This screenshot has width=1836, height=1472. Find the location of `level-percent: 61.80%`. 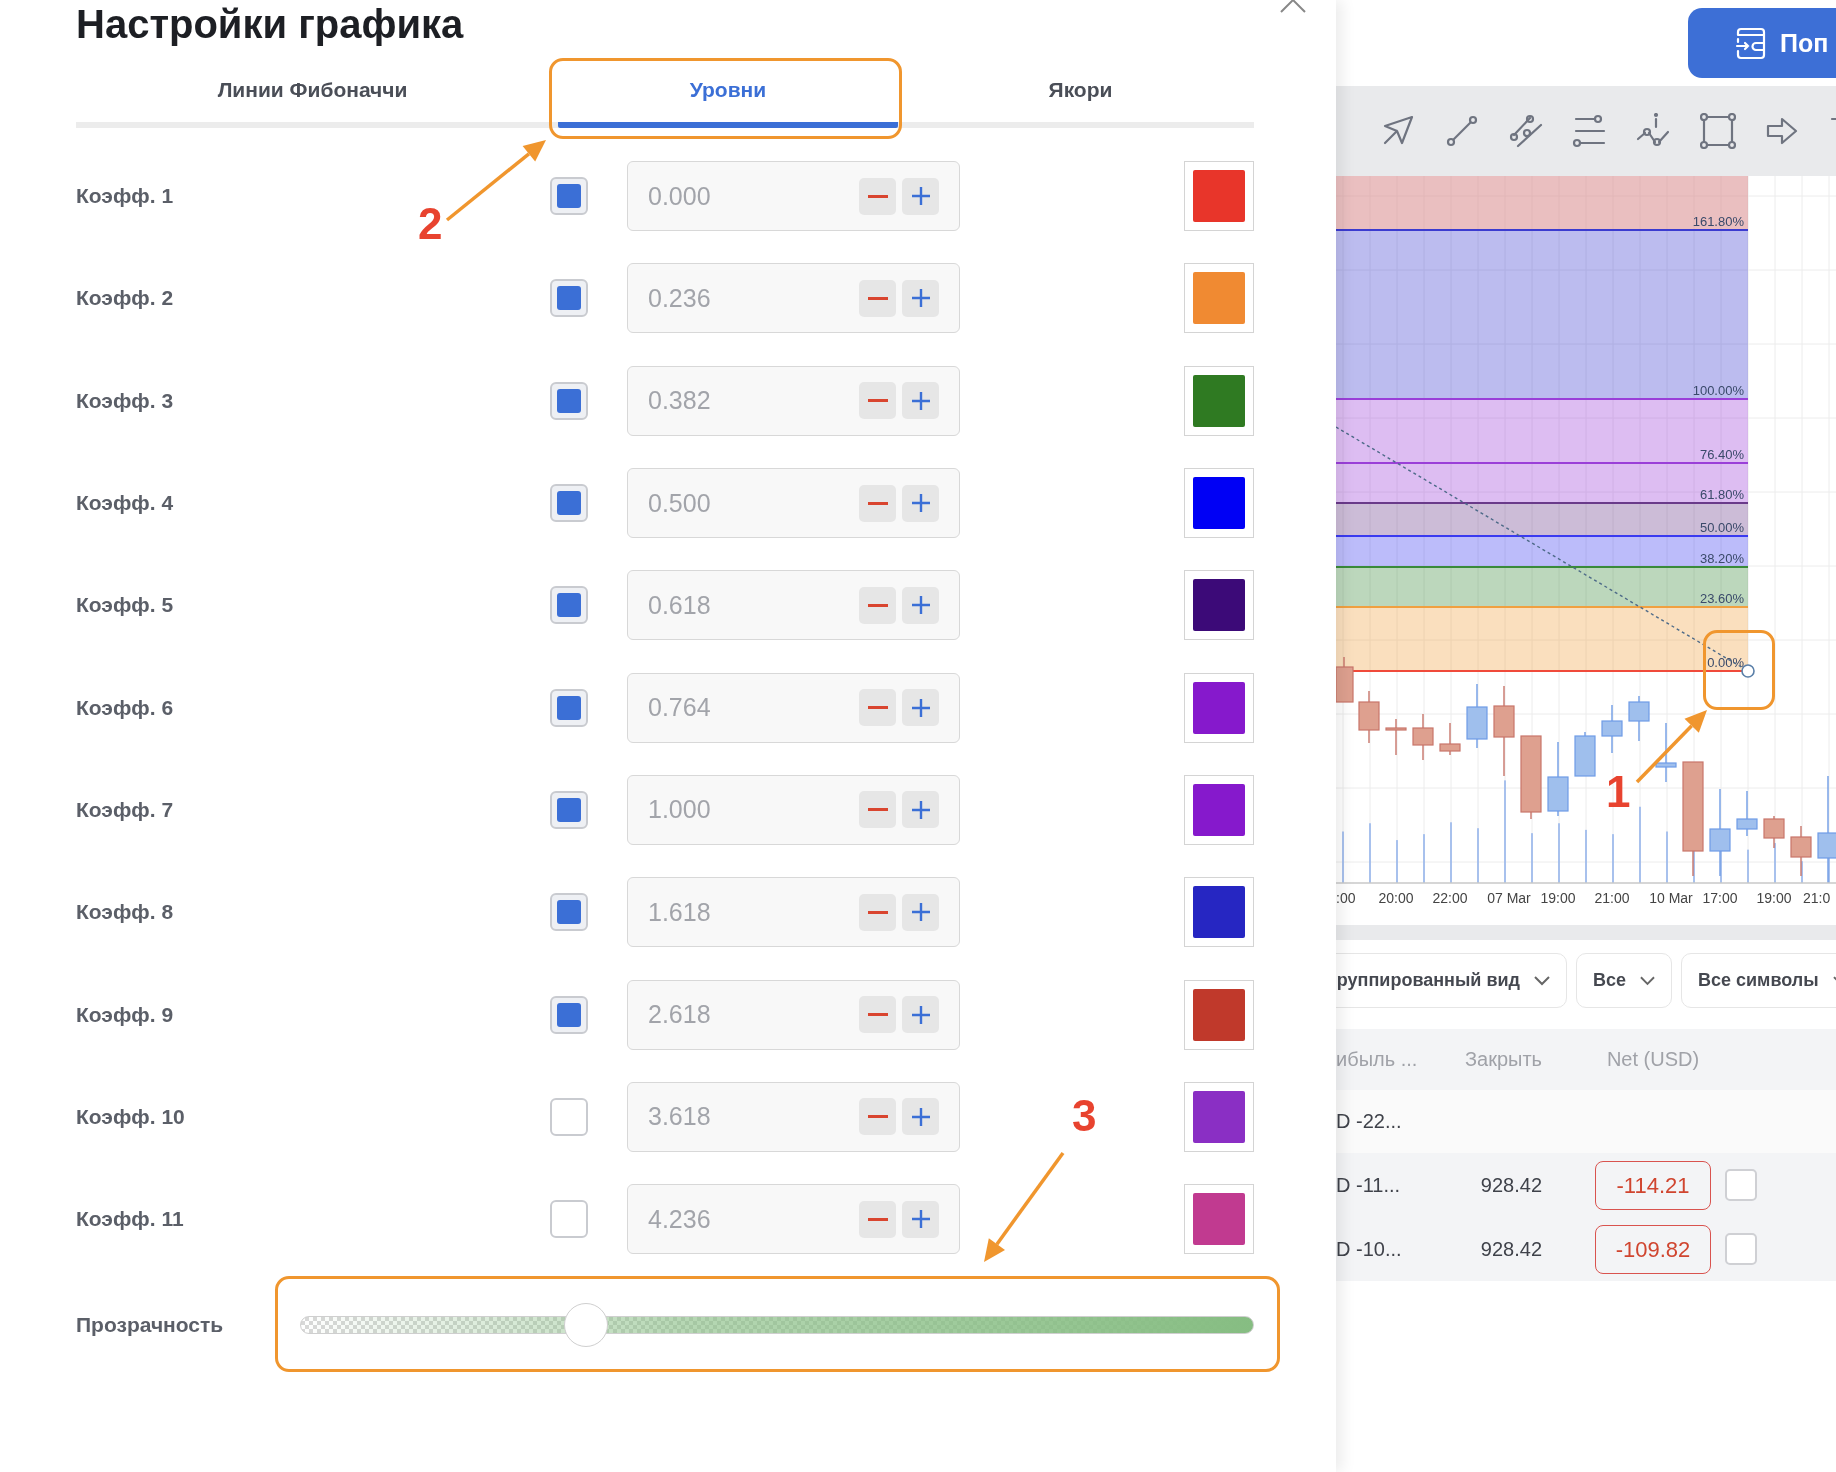

level-percent: 61.80% is located at coordinates (1721, 494).